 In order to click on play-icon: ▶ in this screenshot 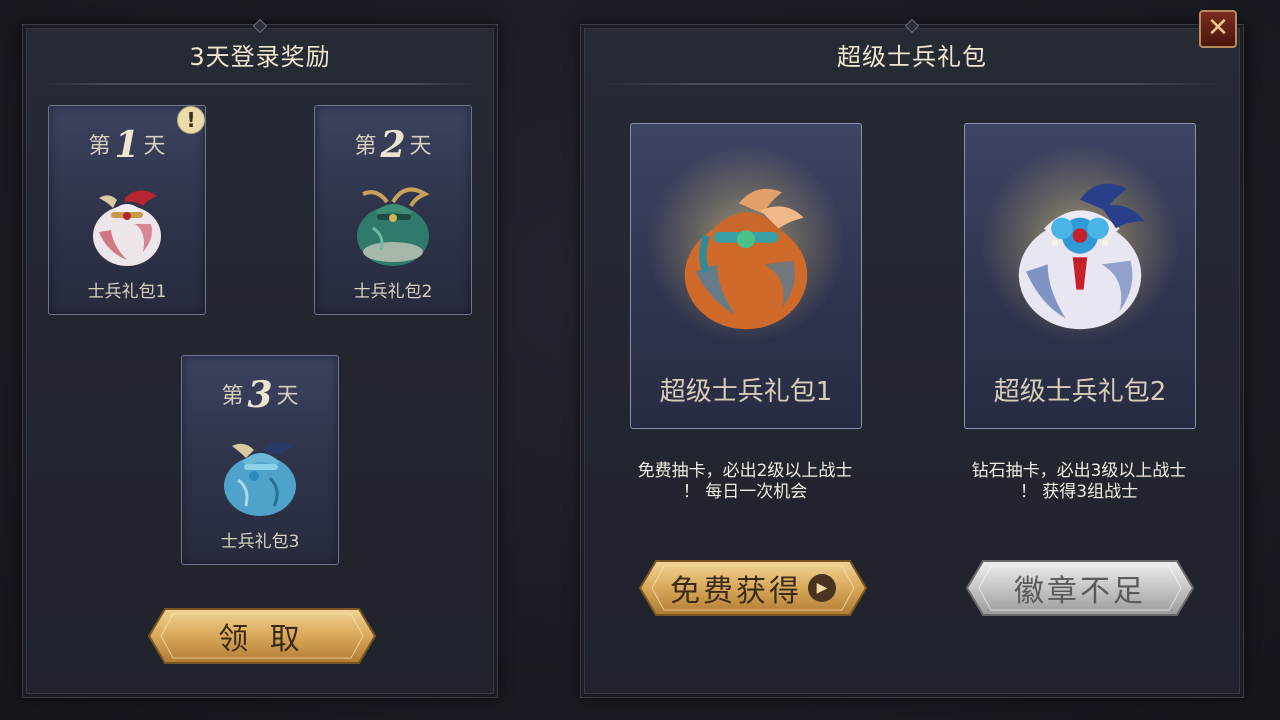, I will do `click(822, 588)`.